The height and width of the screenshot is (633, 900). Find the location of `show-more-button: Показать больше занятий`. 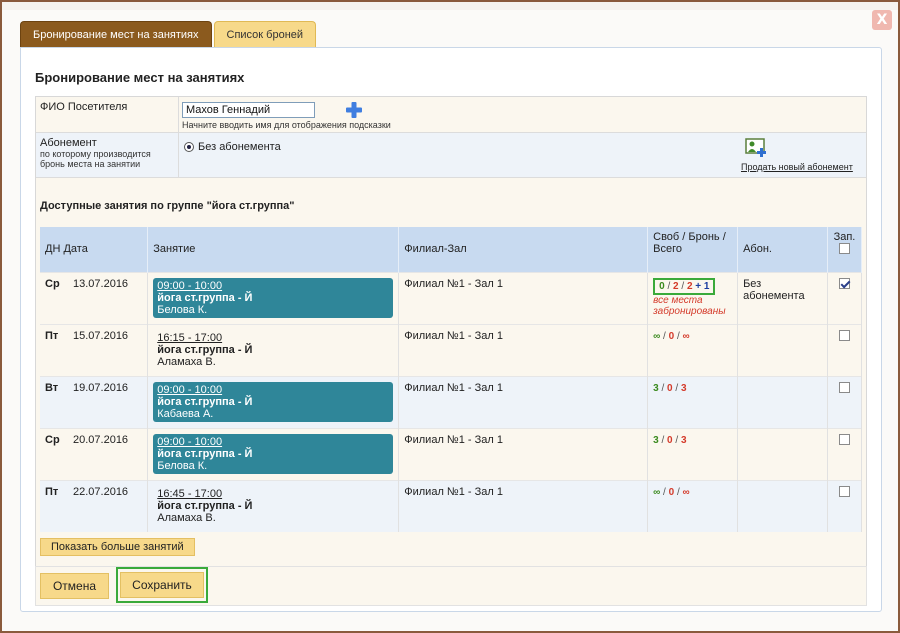

show-more-button: Показать больше занятий is located at coordinates (117, 547).